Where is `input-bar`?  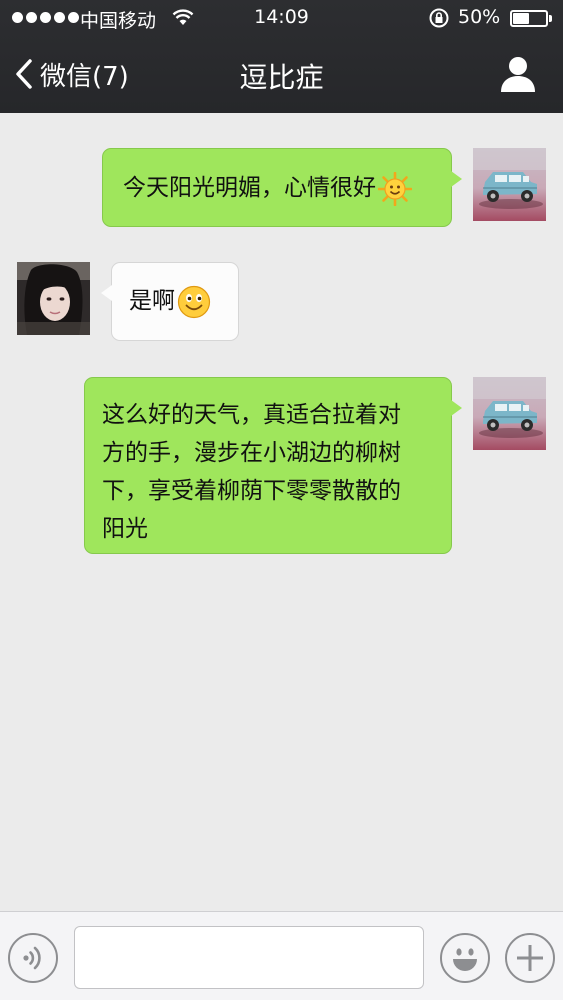 input-bar is located at coordinates (281, 955).